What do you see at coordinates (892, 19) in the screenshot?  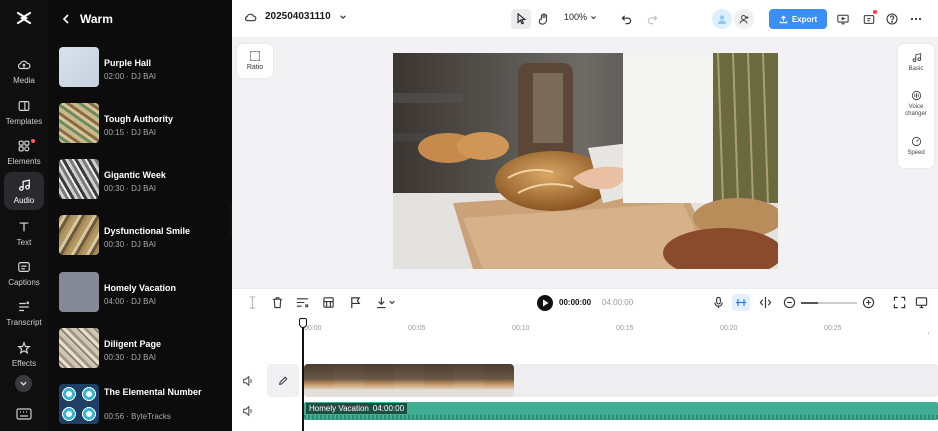 I see `help-button` at bounding box center [892, 19].